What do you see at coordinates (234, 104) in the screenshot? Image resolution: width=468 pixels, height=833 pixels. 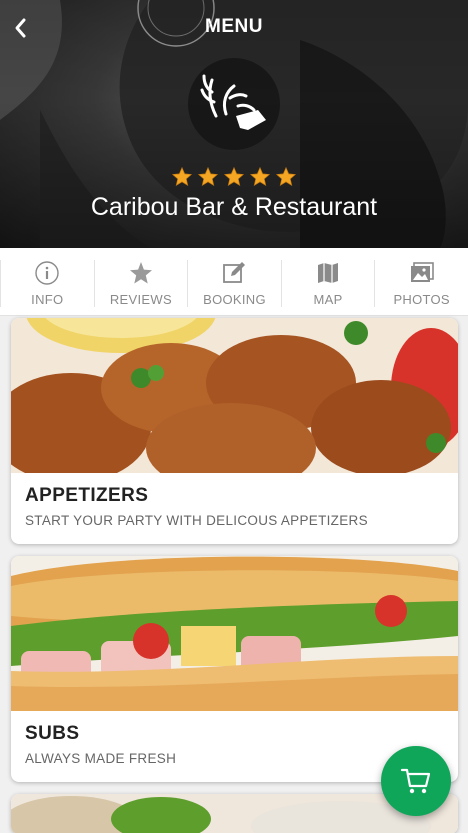 I see `deer-logo-icon` at bounding box center [234, 104].